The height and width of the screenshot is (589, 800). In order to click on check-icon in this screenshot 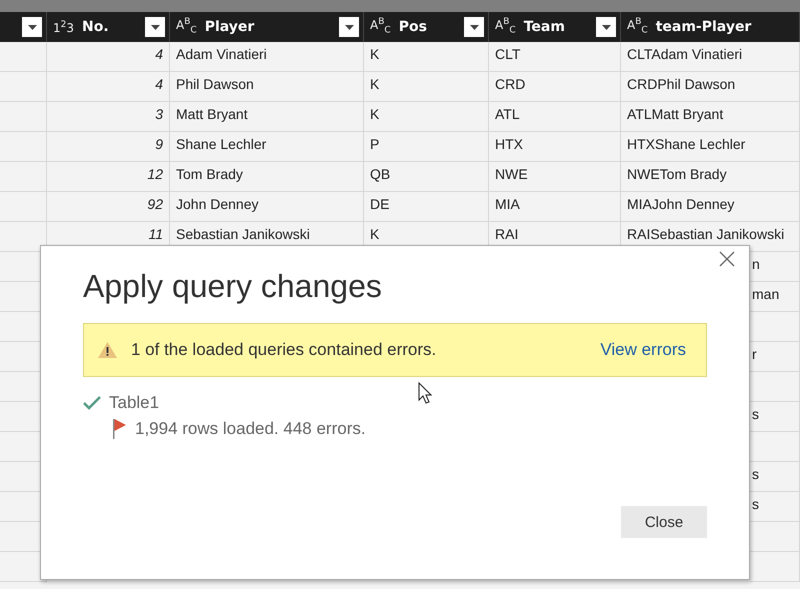, I will do `click(92, 403)`.